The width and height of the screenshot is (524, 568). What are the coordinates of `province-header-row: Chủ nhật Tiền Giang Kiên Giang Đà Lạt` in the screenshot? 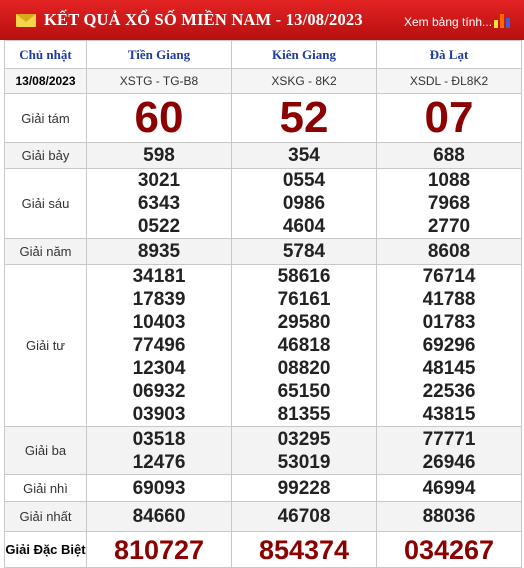 It's located at (263, 54).